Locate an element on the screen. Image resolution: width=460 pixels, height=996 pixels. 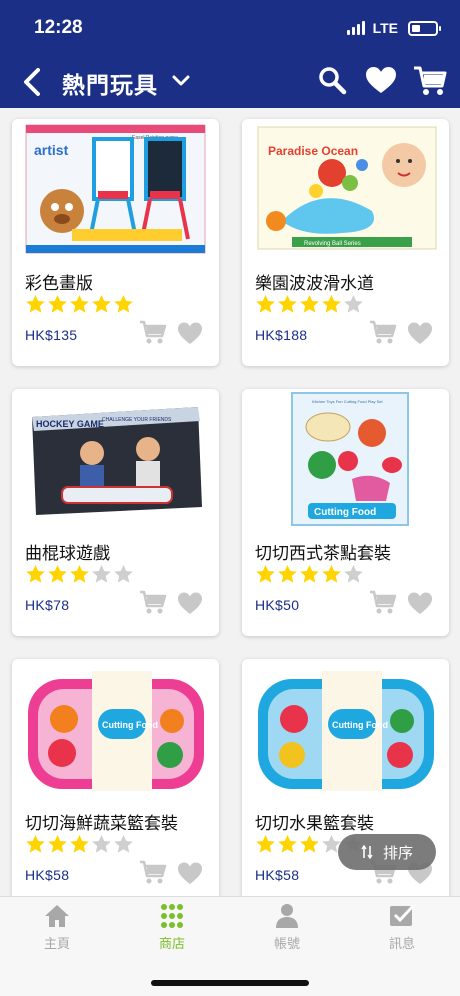
product-card: artist Easel Painting game 彩色畫版 HK$135 is located at coordinates (115, 242).